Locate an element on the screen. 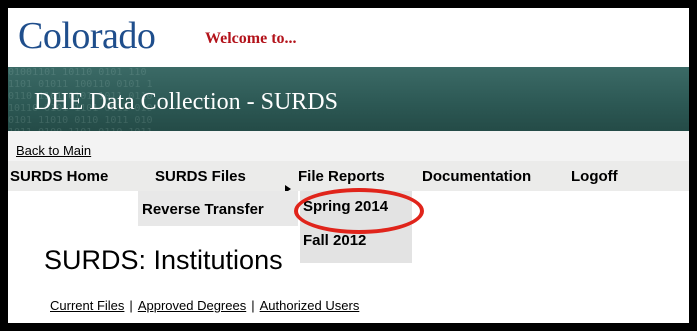  nav-file-reports: File Reports is located at coordinates (341, 176).